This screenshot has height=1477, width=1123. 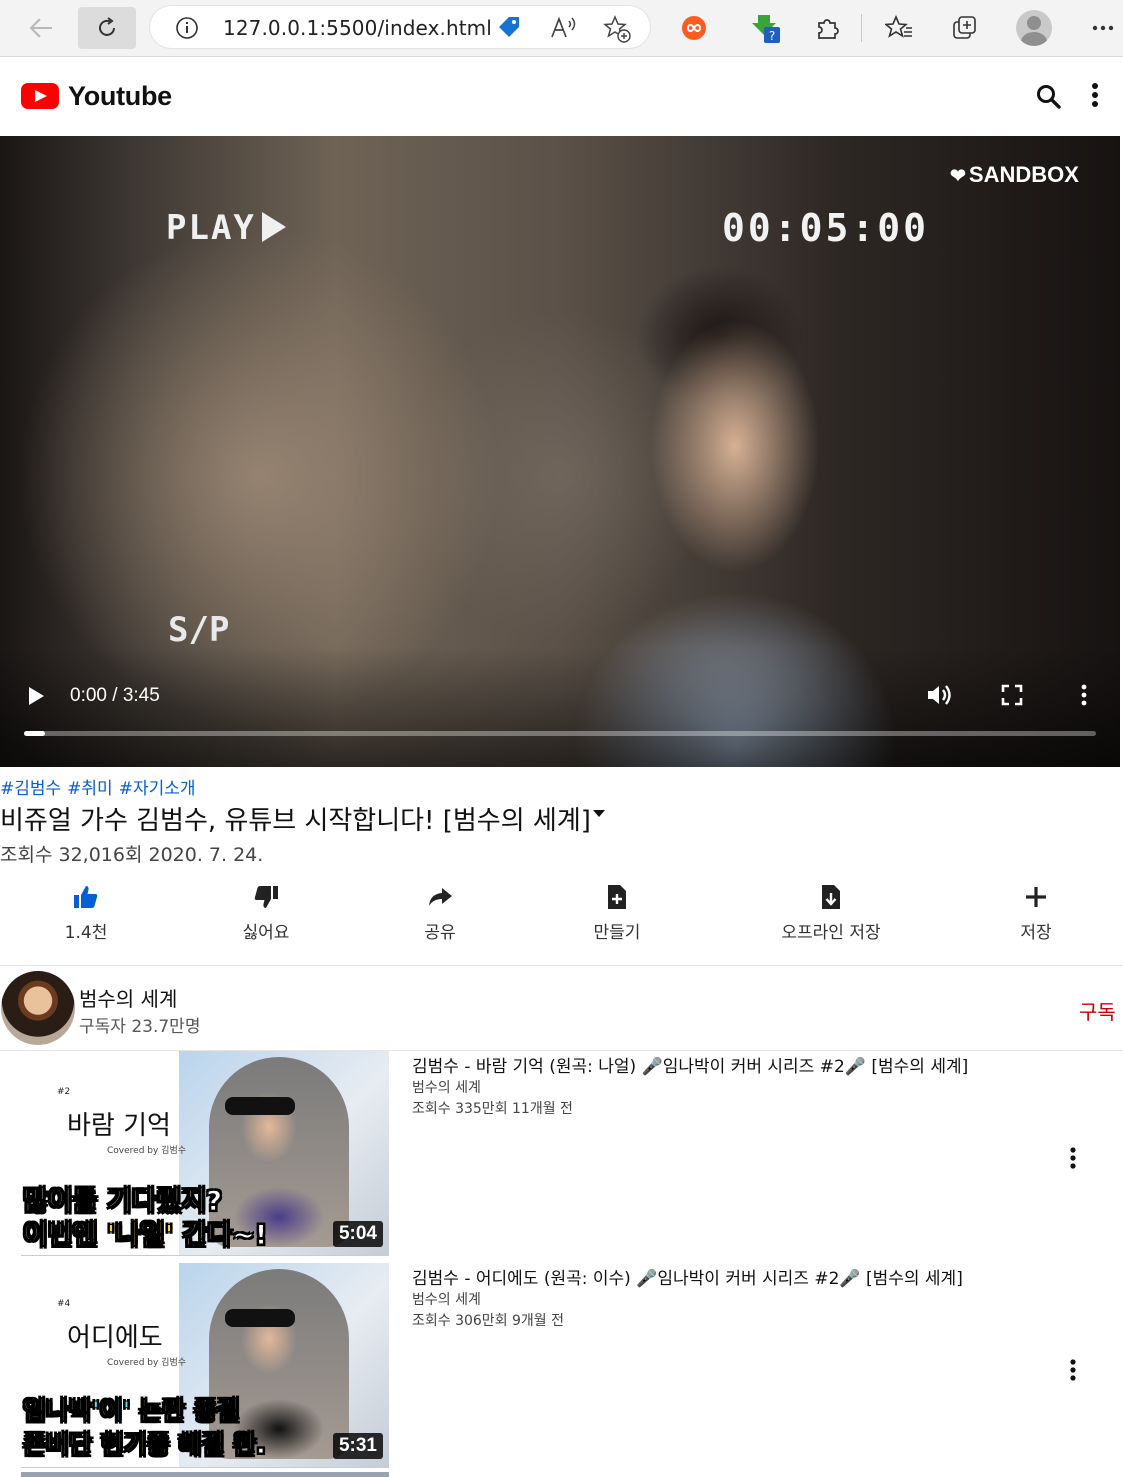 What do you see at coordinates (1103, 28) in the screenshot?
I see `browser-menu-icon` at bounding box center [1103, 28].